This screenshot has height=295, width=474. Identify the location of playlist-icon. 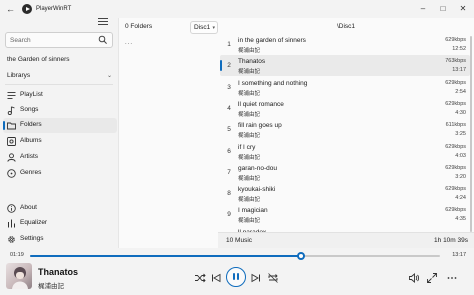
(11, 95).